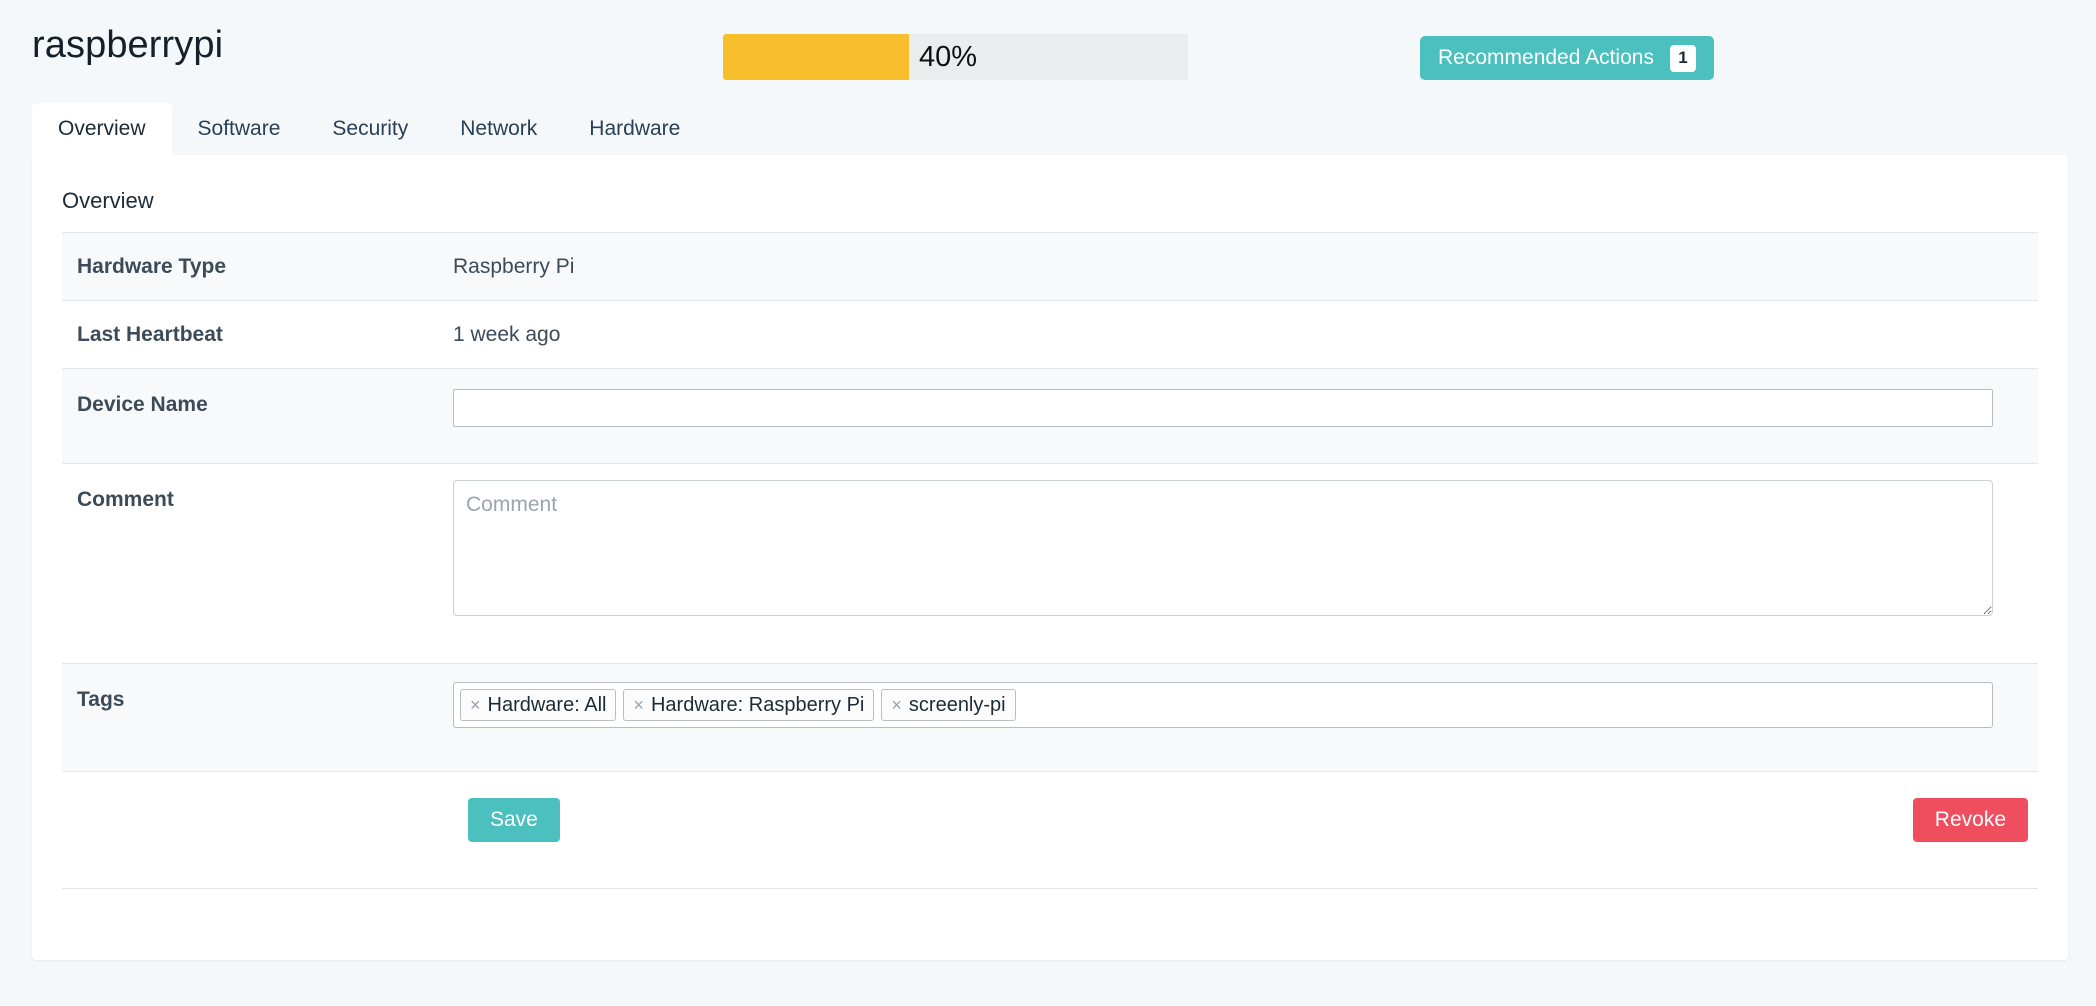 This screenshot has height=1006, width=2096. What do you see at coordinates (142, 404) in the screenshot?
I see `row-label-device-name: Device Name` at bounding box center [142, 404].